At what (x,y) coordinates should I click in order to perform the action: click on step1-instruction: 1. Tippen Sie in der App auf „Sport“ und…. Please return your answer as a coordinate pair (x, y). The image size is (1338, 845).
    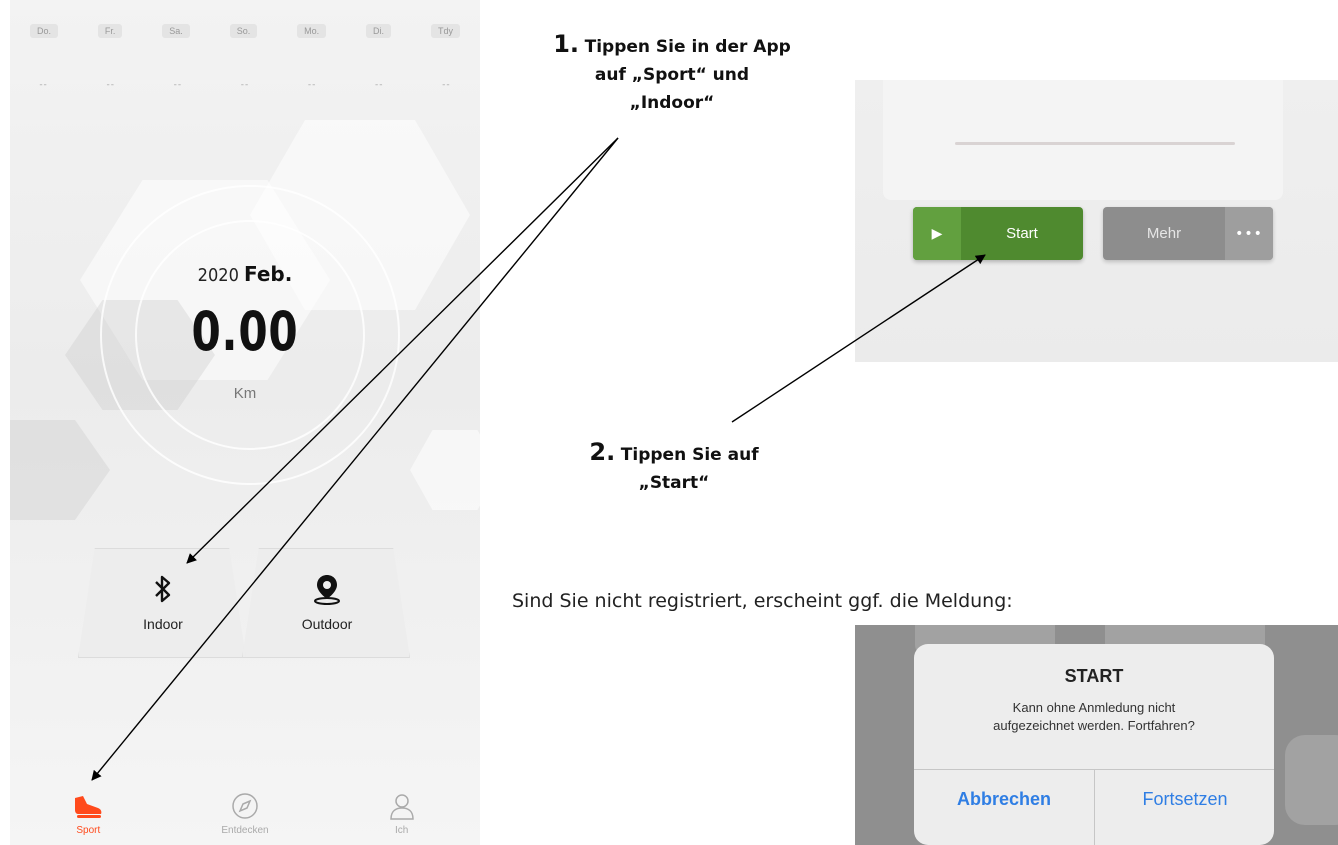
    Looking at the image, I should click on (672, 73).